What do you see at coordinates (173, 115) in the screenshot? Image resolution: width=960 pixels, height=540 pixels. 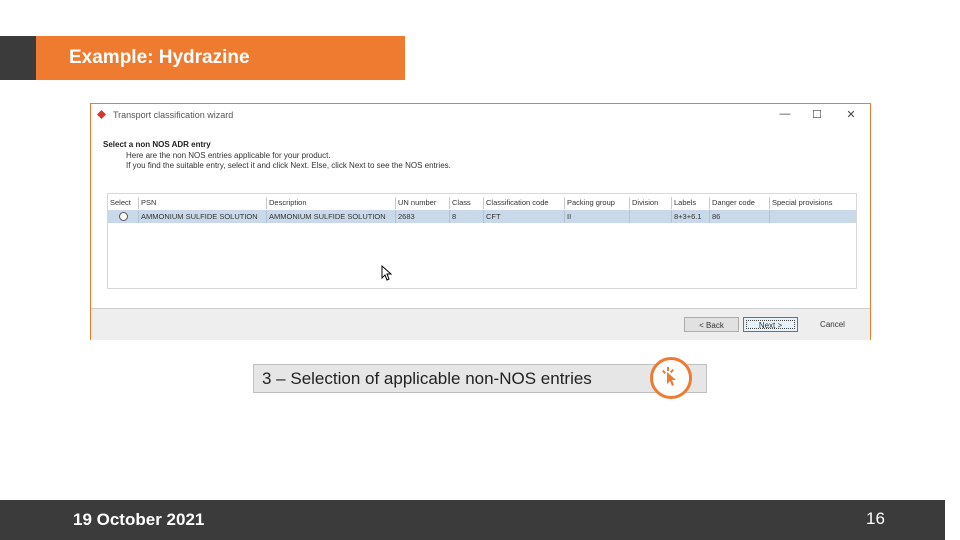 I see `window-title: Transport classification wizard` at bounding box center [173, 115].